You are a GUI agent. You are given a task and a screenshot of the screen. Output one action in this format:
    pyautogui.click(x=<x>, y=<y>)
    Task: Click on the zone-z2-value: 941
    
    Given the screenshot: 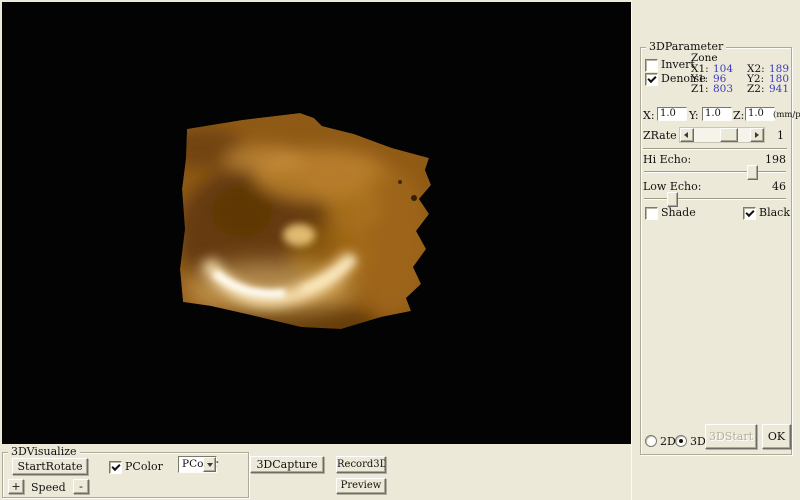 What is the action you would take?
    pyautogui.click(x=779, y=89)
    